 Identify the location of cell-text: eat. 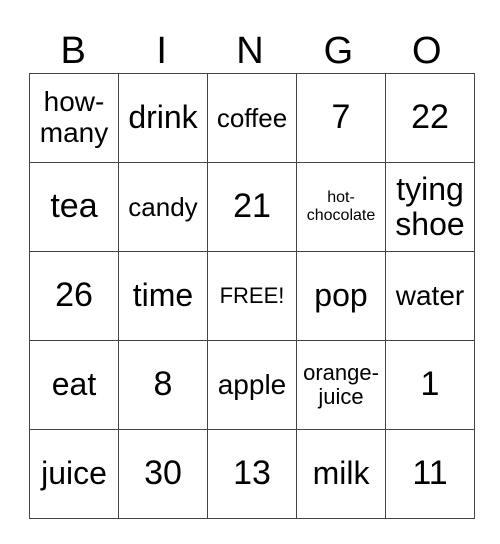
(74, 384).